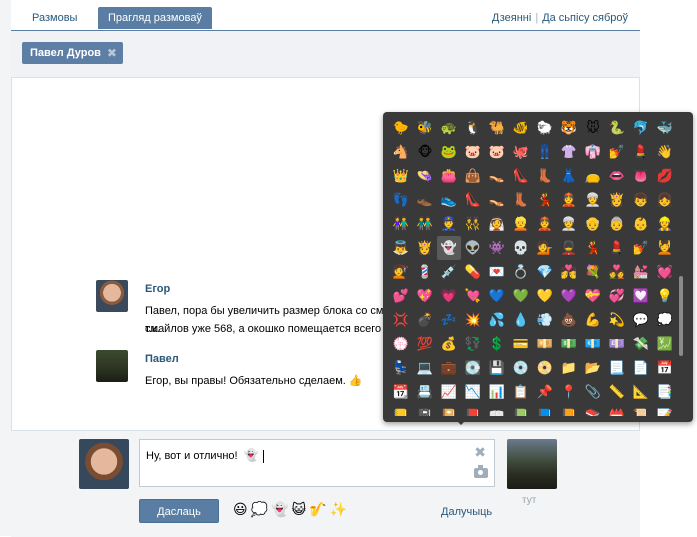  What do you see at coordinates (401, 392) in the screenshot?
I see `emoji-cell: 📆` at bounding box center [401, 392].